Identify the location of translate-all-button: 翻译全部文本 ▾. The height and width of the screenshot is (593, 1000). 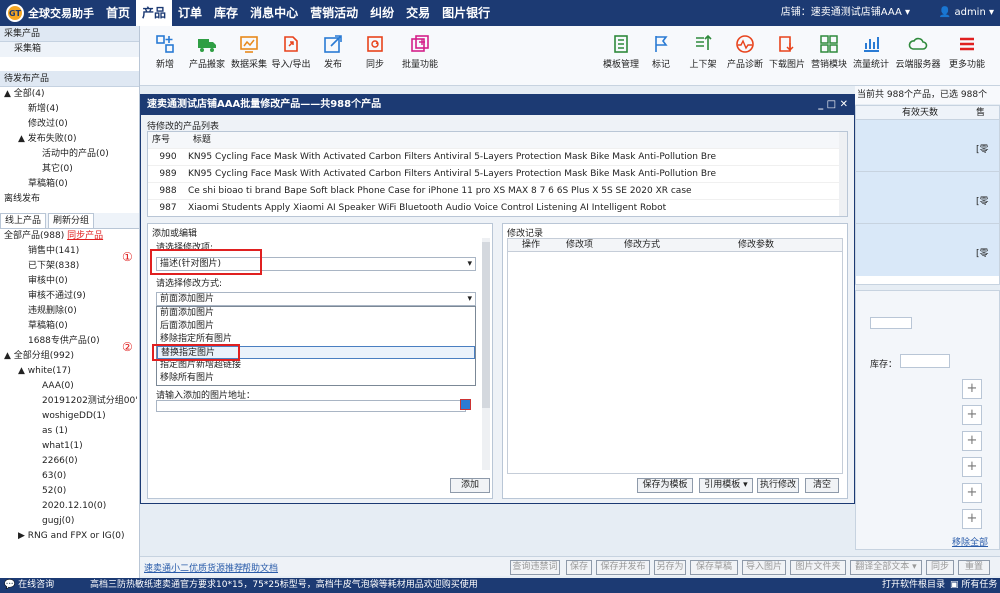
(886, 567).